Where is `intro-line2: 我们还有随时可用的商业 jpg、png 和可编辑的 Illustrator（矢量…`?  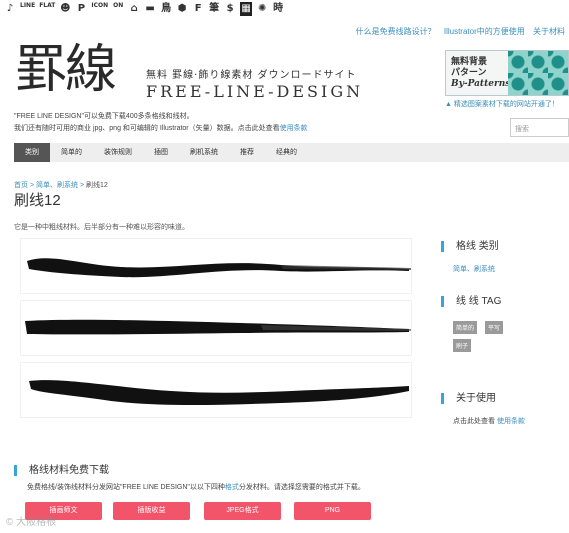 intro-line2: 我们还有随时可用的商业 jpg、png 和可编辑的 Illustrator（矢量… is located at coordinates (161, 128).